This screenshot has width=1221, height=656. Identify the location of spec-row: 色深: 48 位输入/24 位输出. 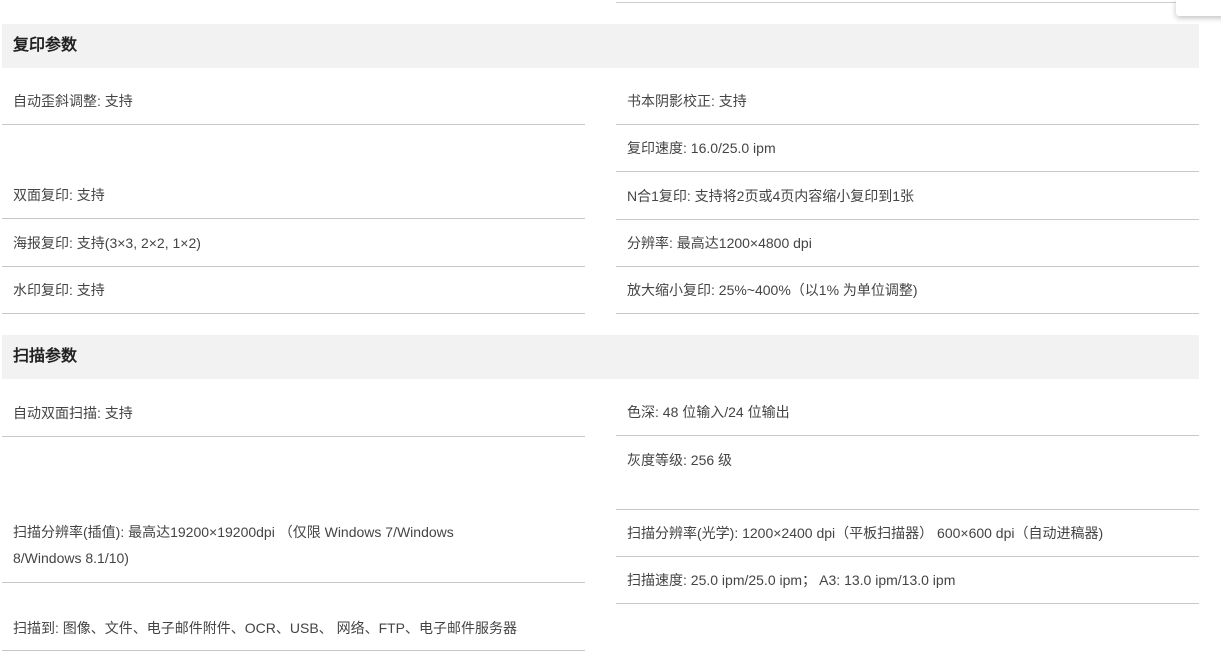
(907, 412).